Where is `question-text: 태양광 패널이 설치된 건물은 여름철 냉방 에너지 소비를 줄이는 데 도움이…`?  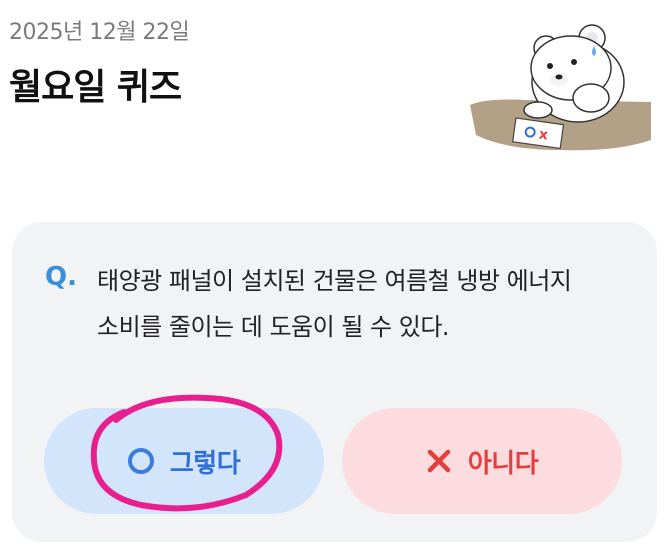 question-text: 태양광 패널이 설치된 건물은 여름철 냉방 에너지 소비를 줄이는 데 도움이… is located at coordinates (367, 304).